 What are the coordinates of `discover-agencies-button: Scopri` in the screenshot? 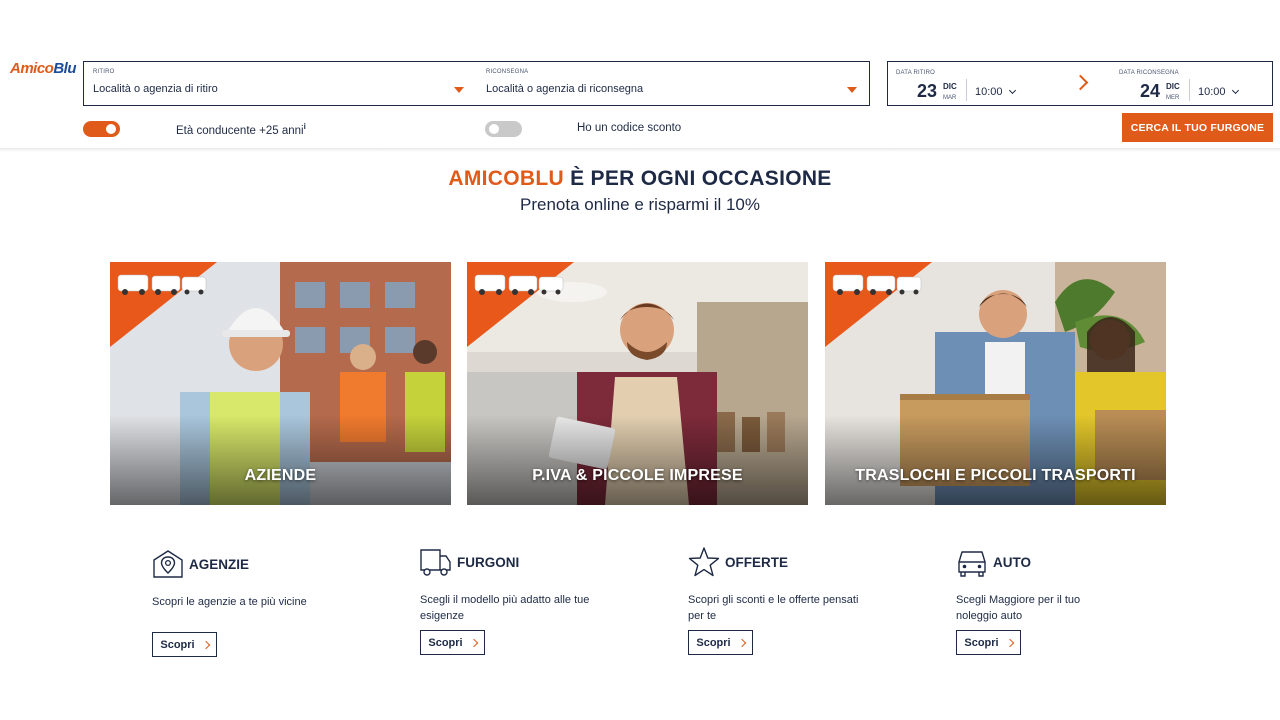 It's located at (184, 644).